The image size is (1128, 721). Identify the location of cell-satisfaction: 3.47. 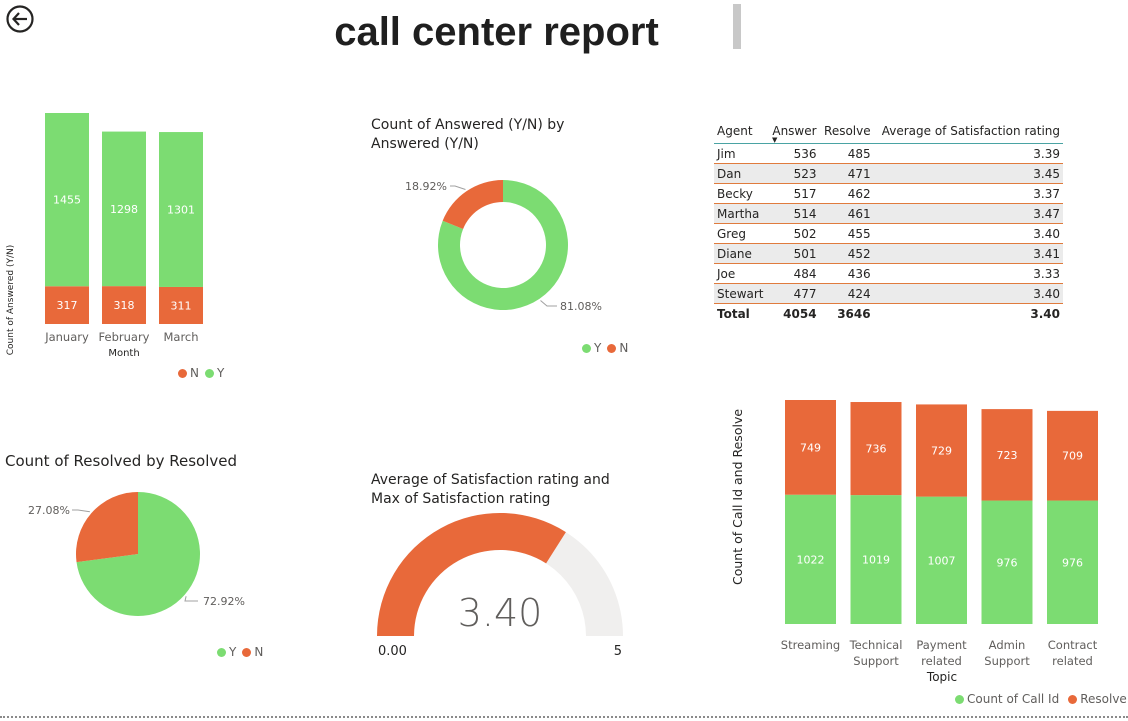
(968, 213).